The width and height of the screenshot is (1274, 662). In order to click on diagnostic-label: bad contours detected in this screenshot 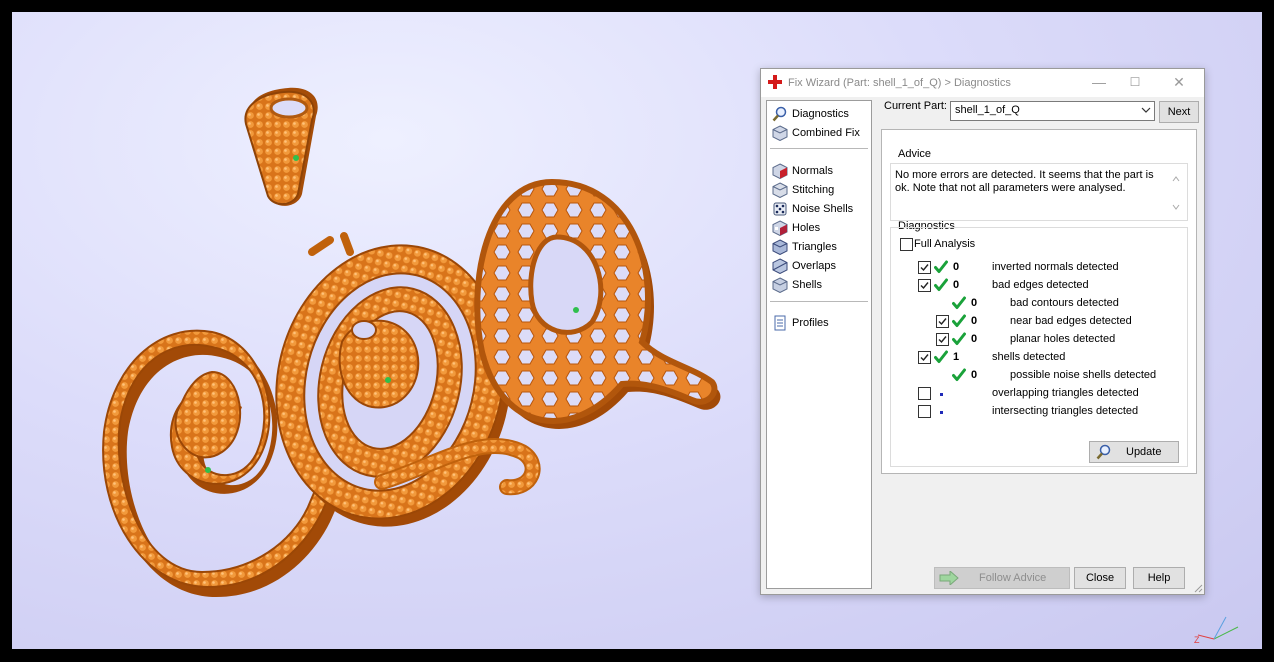, I will do `click(1064, 303)`.